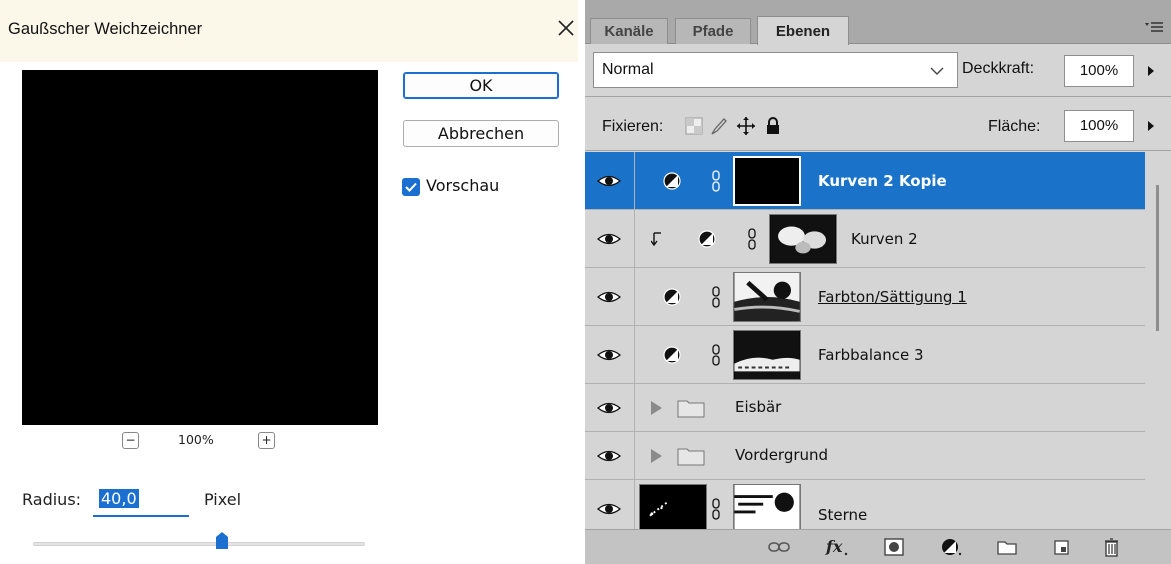 The image size is (1171, 564). I want to click on layer-name: Kurven 2, so click(884, 239).